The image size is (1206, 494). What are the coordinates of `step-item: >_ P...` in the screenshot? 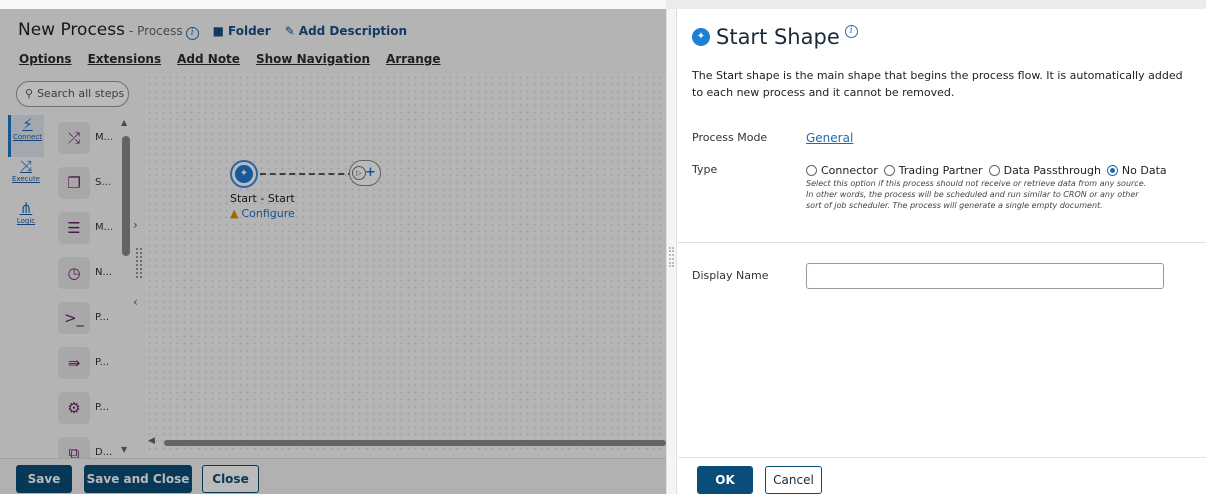 It's located at (86, 317).